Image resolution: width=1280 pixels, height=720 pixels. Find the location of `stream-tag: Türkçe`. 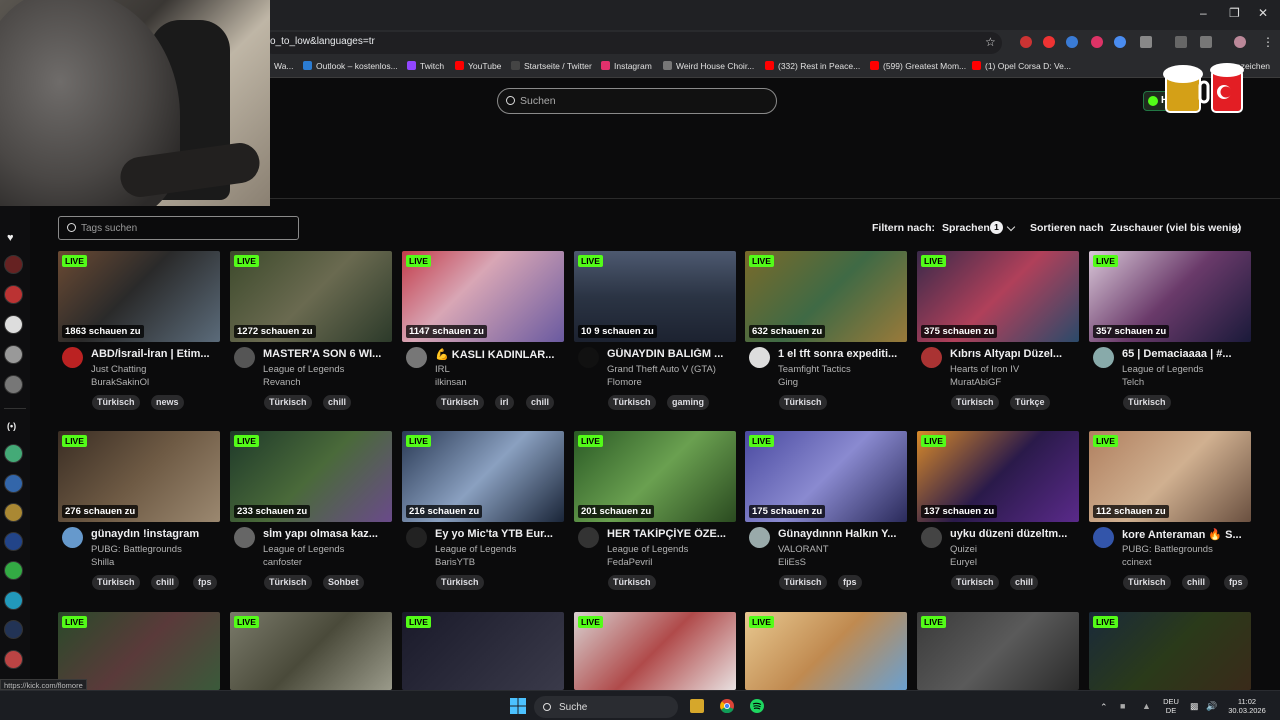

stream-tag: Türkçe is located at coordinates (1030, 402).